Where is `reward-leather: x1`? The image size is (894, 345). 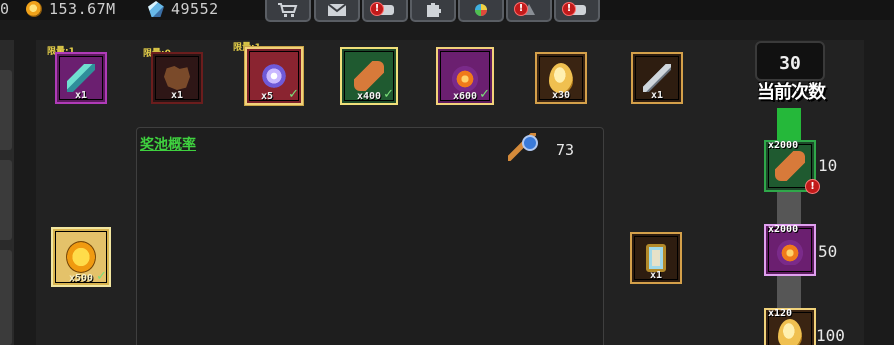 reward-leather: x1 is located at coordinates (177, 78).